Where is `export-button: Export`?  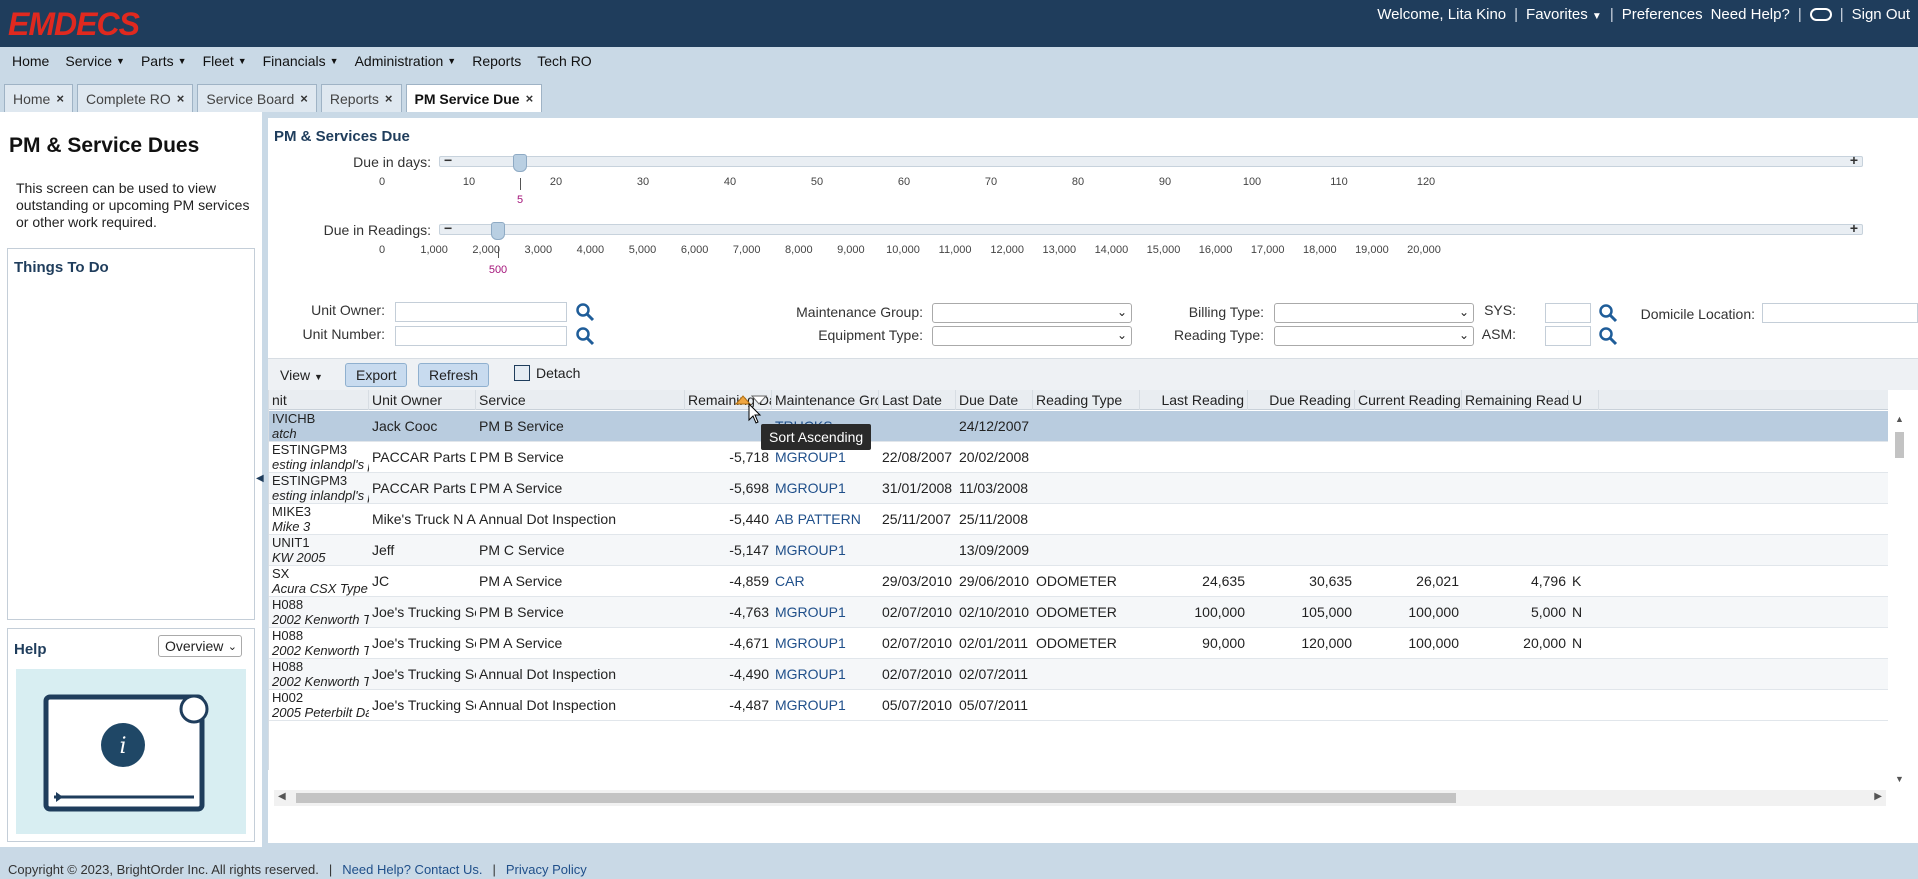
export-button: Export is located at coordinates (376, 375).